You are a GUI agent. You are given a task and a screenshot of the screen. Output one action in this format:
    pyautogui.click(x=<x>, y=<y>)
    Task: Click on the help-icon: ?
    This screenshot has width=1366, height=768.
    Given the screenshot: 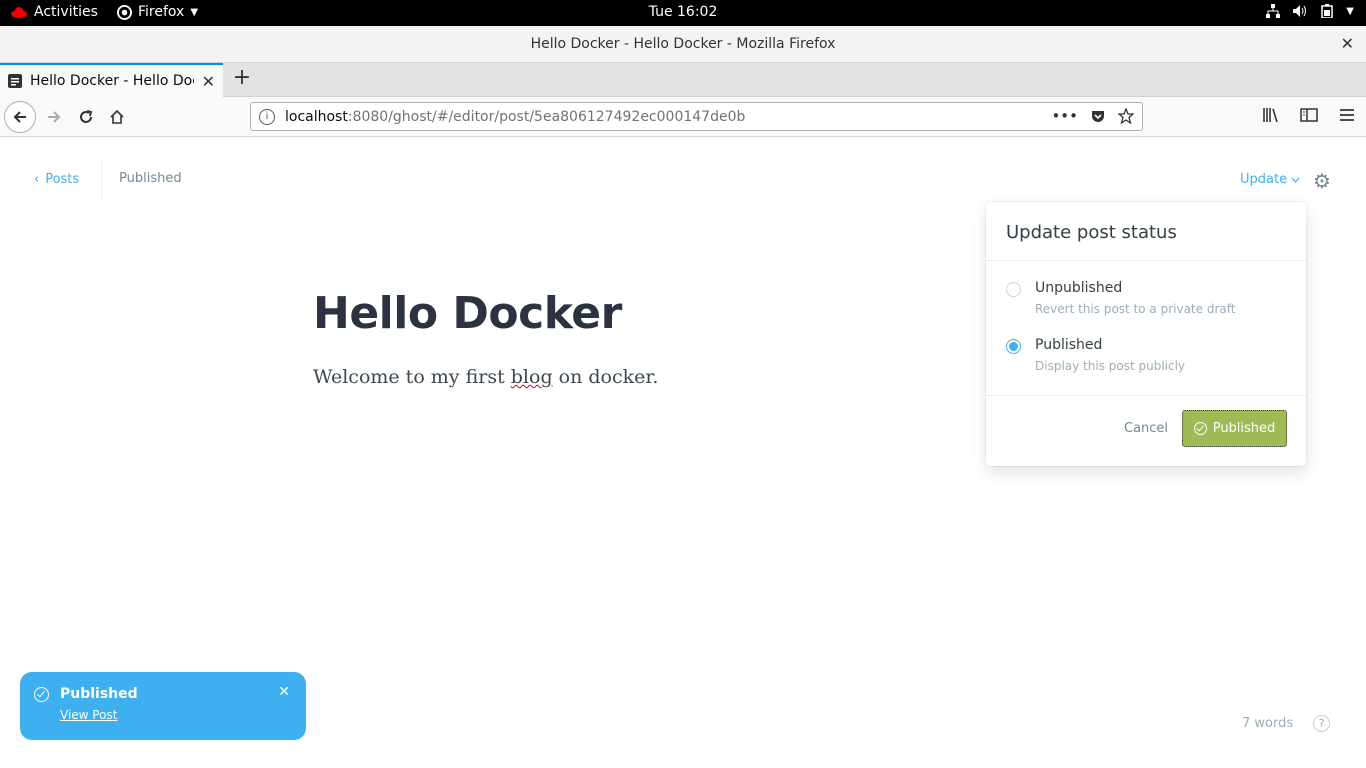 What is the action you would take?
    pyautogui.click(x=1321, y=723)
    